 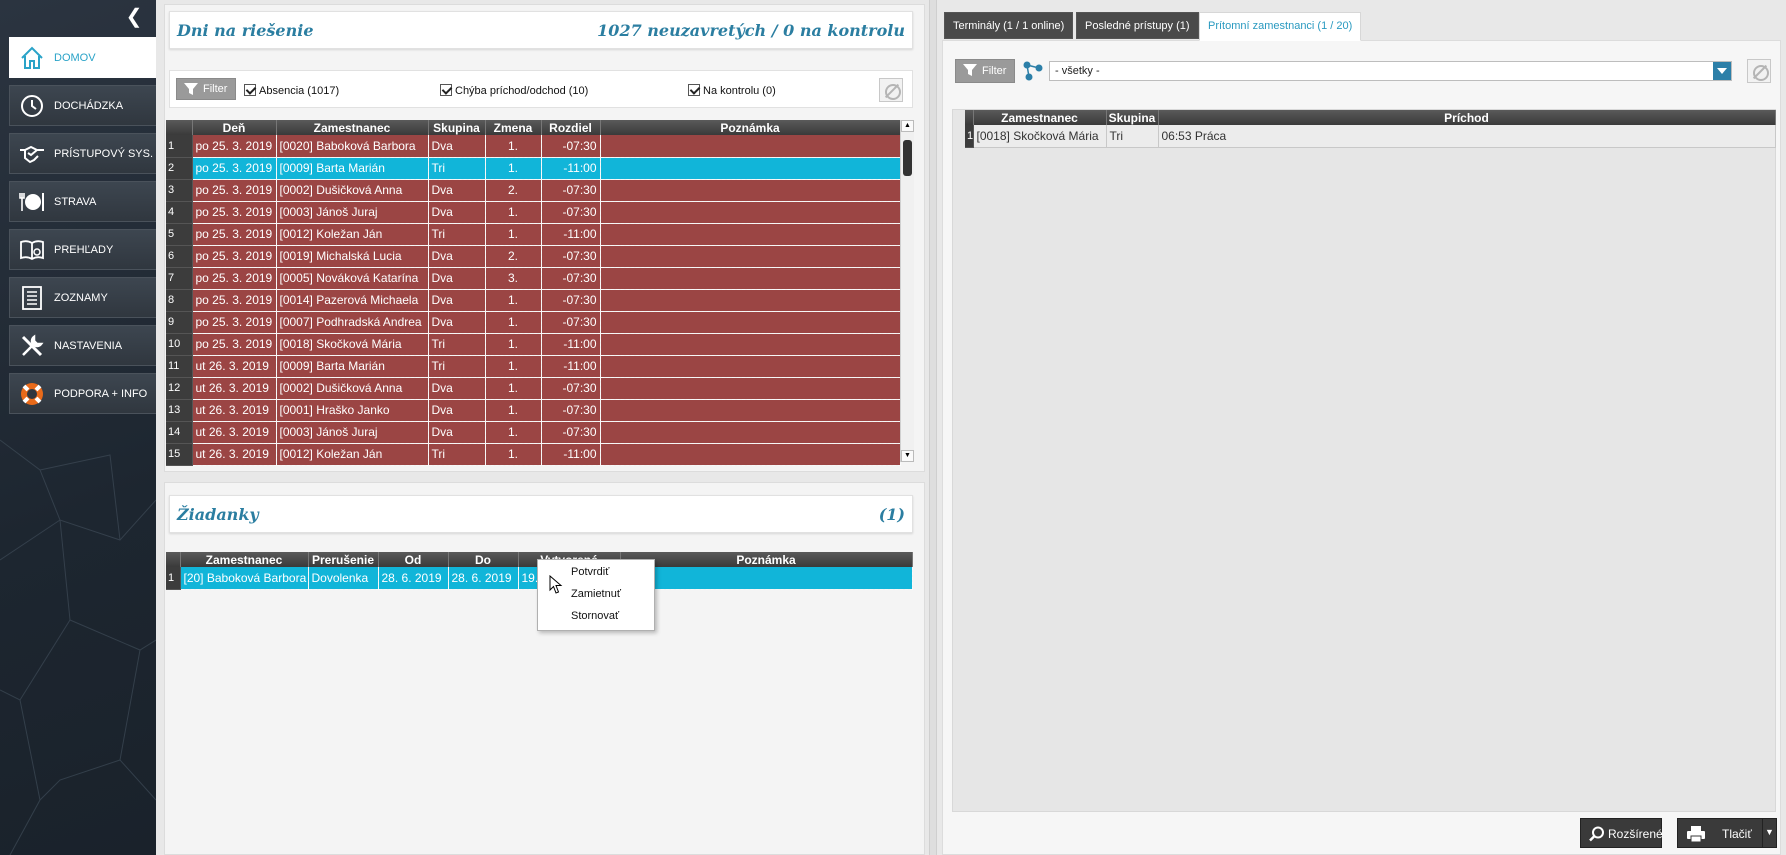 What do you see at coordinates (82, 249) in the screenshot?
I see `nav-item-prehlady: PREHĽADY` at bounding box center [82, 249].